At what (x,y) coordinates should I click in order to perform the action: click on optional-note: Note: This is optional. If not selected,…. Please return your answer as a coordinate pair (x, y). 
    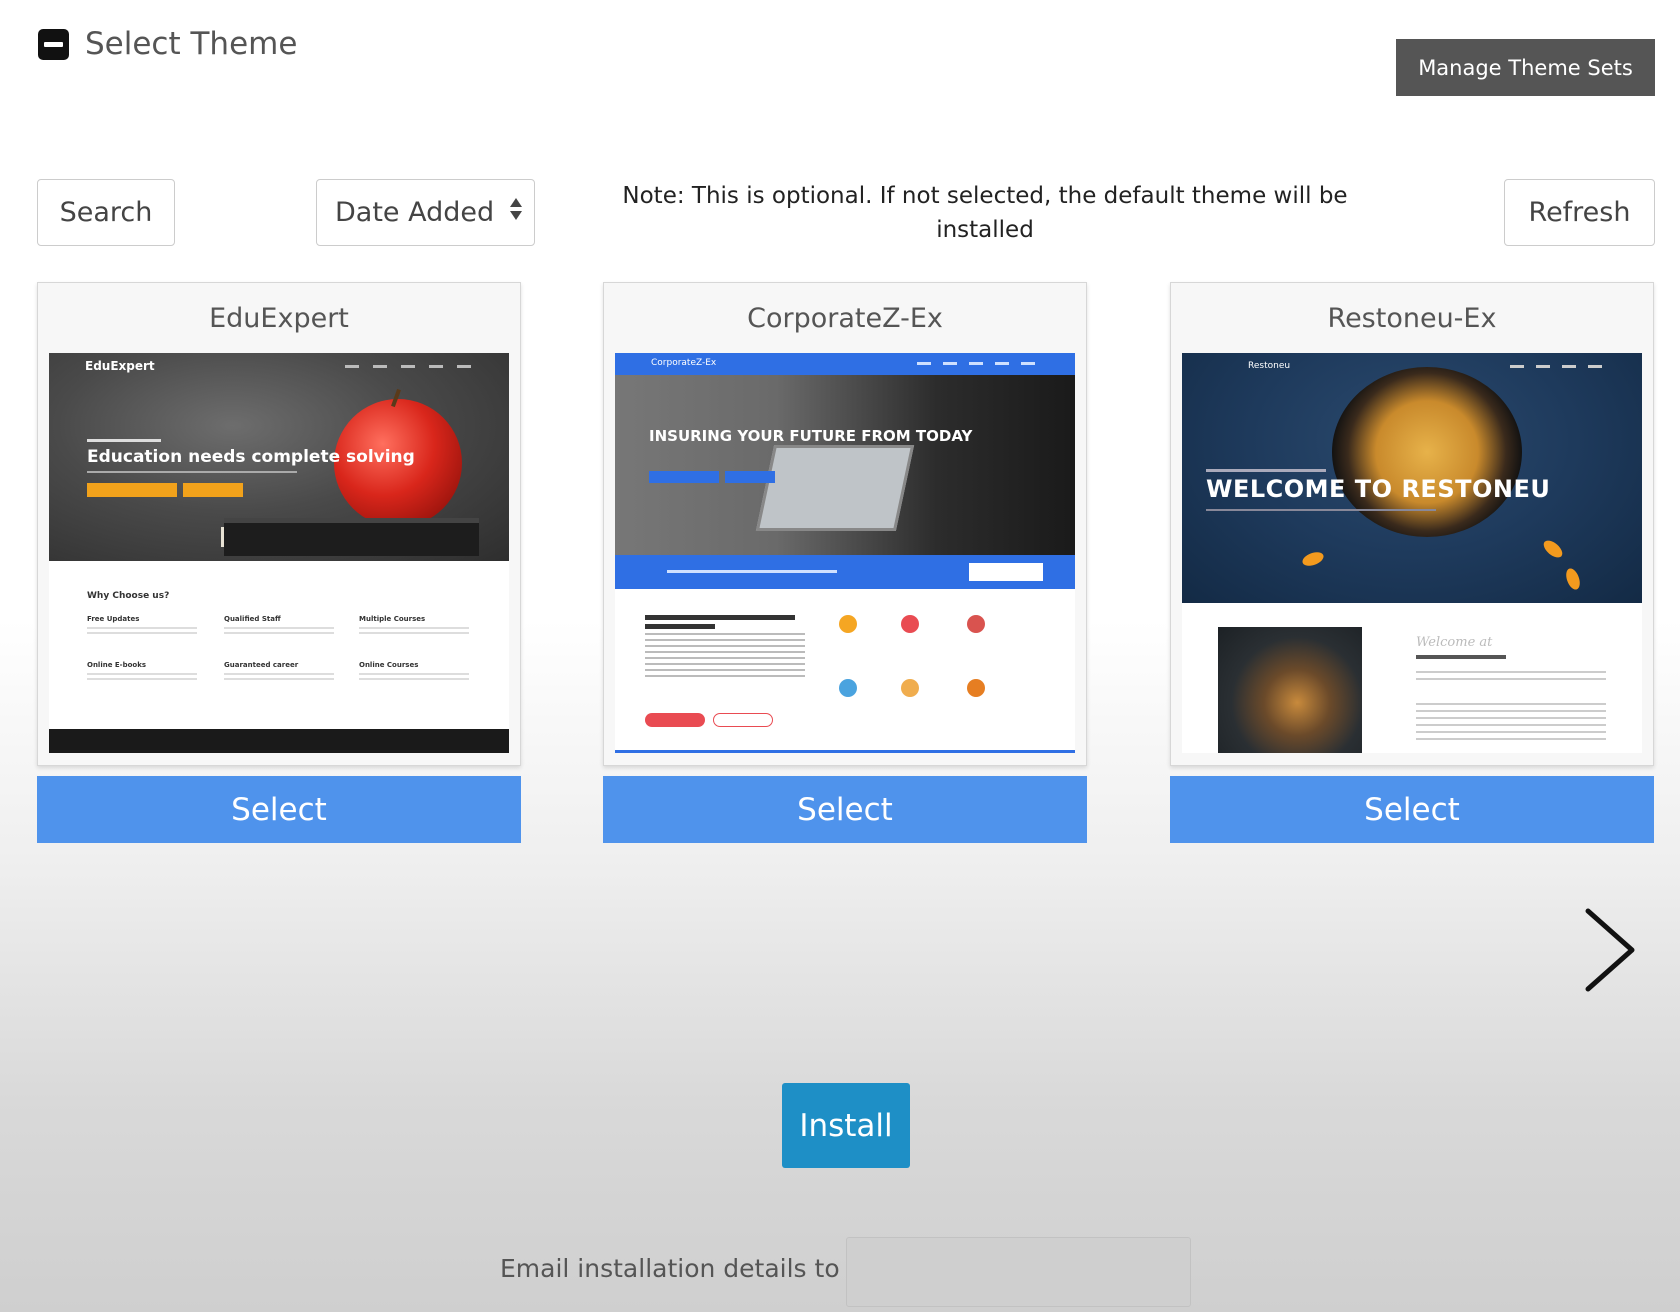
    Looking at the image, I should click on (985, 213).